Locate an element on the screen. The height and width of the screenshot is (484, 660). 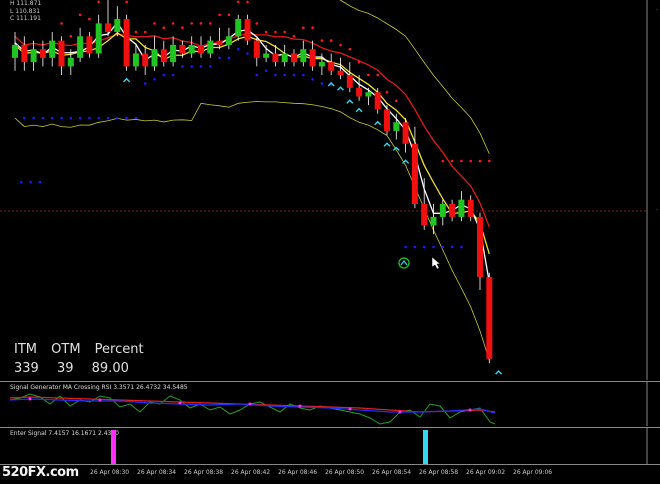
time-axis-label: 26 Apr 09:06 is located at coordinates (533, 472).